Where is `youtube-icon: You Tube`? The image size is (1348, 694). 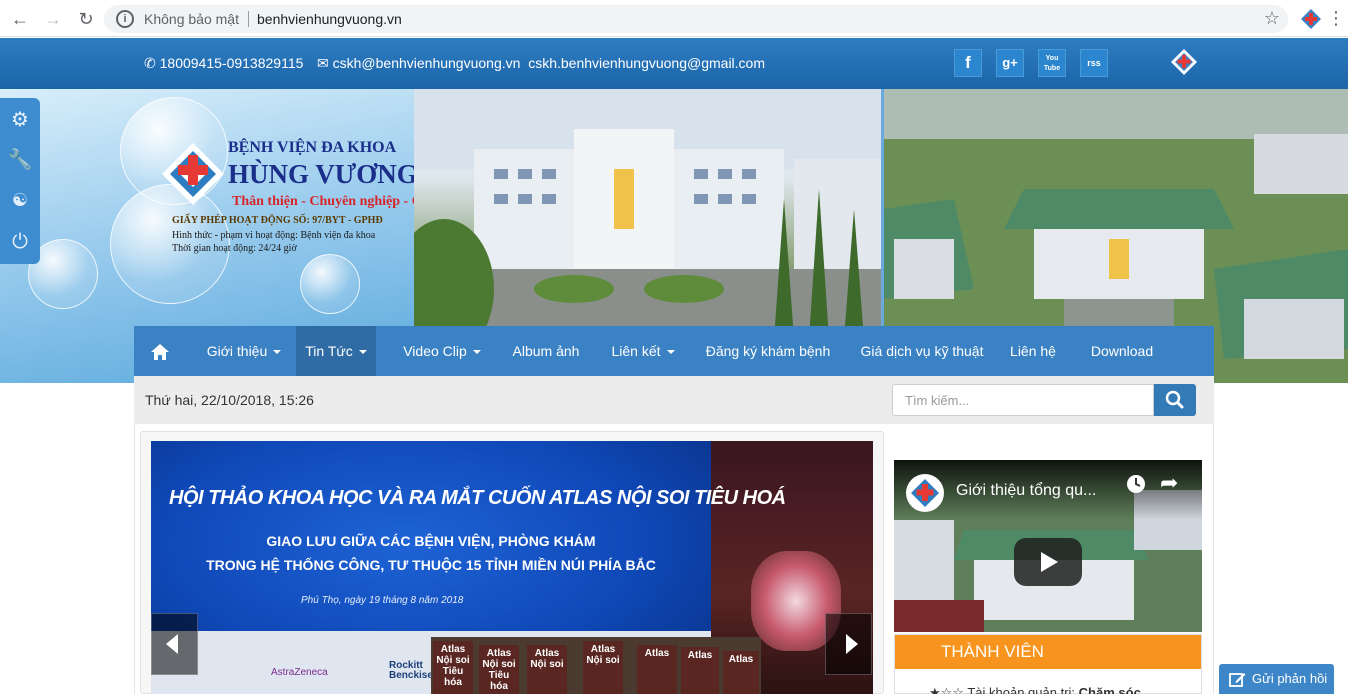
youtube-icon: You Tube is located at coordinates (1052, 63).